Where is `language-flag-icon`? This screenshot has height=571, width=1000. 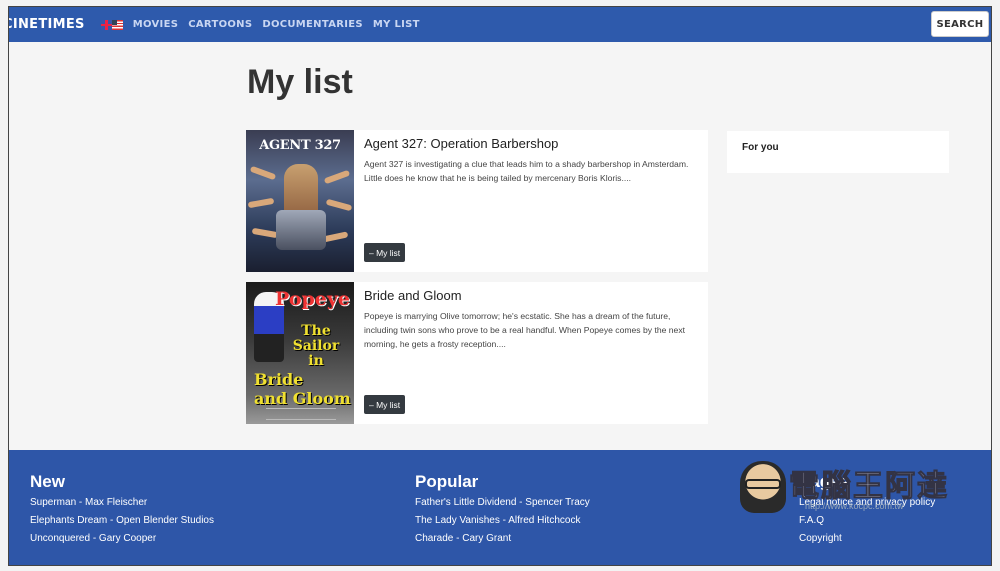 language-flag-icon is located at coordinates (111, 24).